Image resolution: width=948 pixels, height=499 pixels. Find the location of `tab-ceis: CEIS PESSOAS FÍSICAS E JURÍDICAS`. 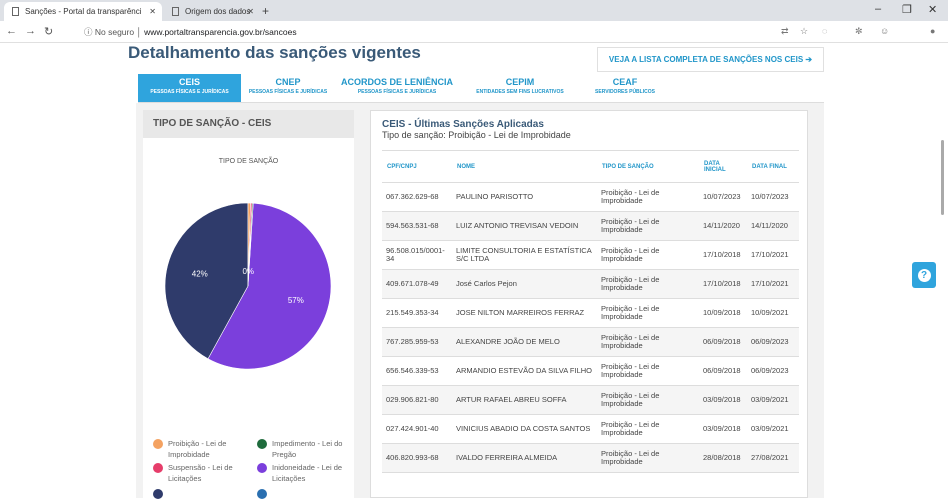

tab-ceis: CEIS PESSOAS FÍSICAS E JURÍDICAS is located at coordinates (189, 88).